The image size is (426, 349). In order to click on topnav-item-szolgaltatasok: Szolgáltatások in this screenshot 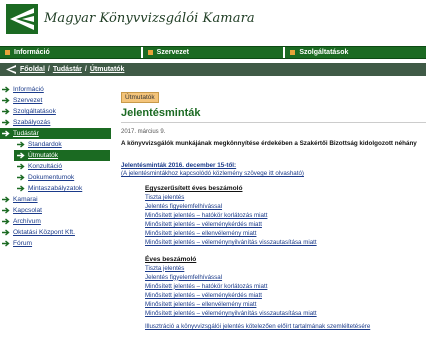, I will do `click(355, 52)`.